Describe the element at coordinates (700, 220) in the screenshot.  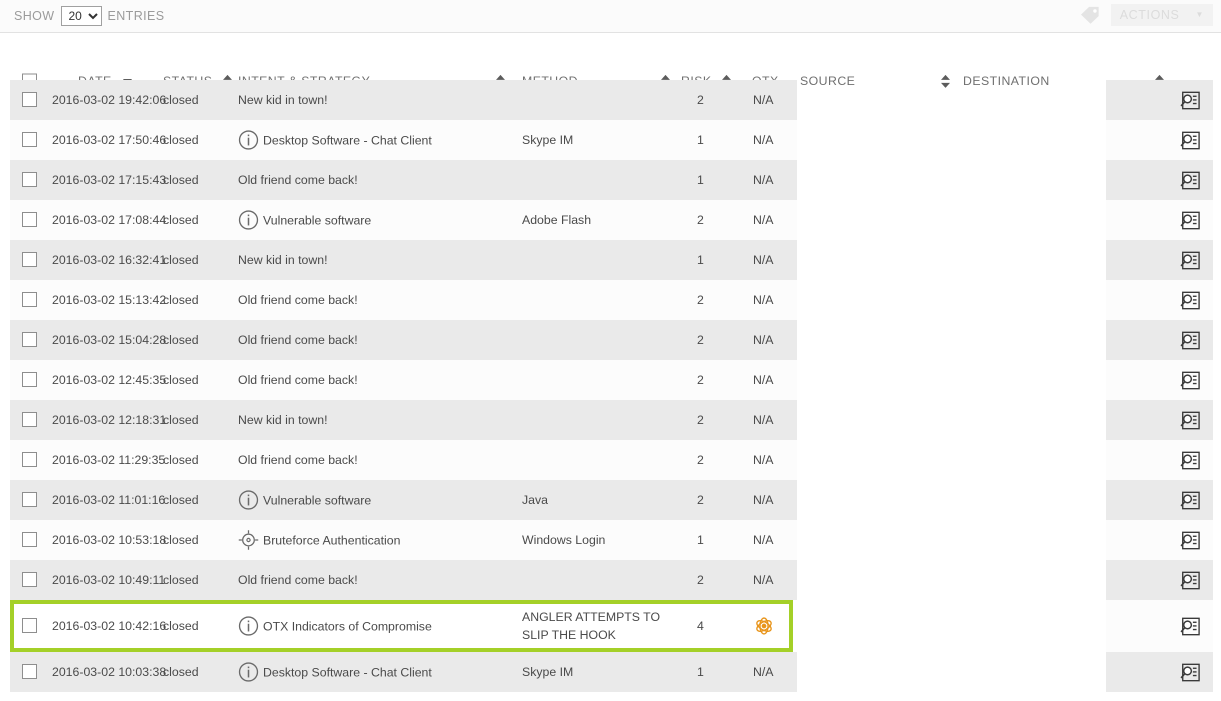
I see `row-risk: 2` at that location.